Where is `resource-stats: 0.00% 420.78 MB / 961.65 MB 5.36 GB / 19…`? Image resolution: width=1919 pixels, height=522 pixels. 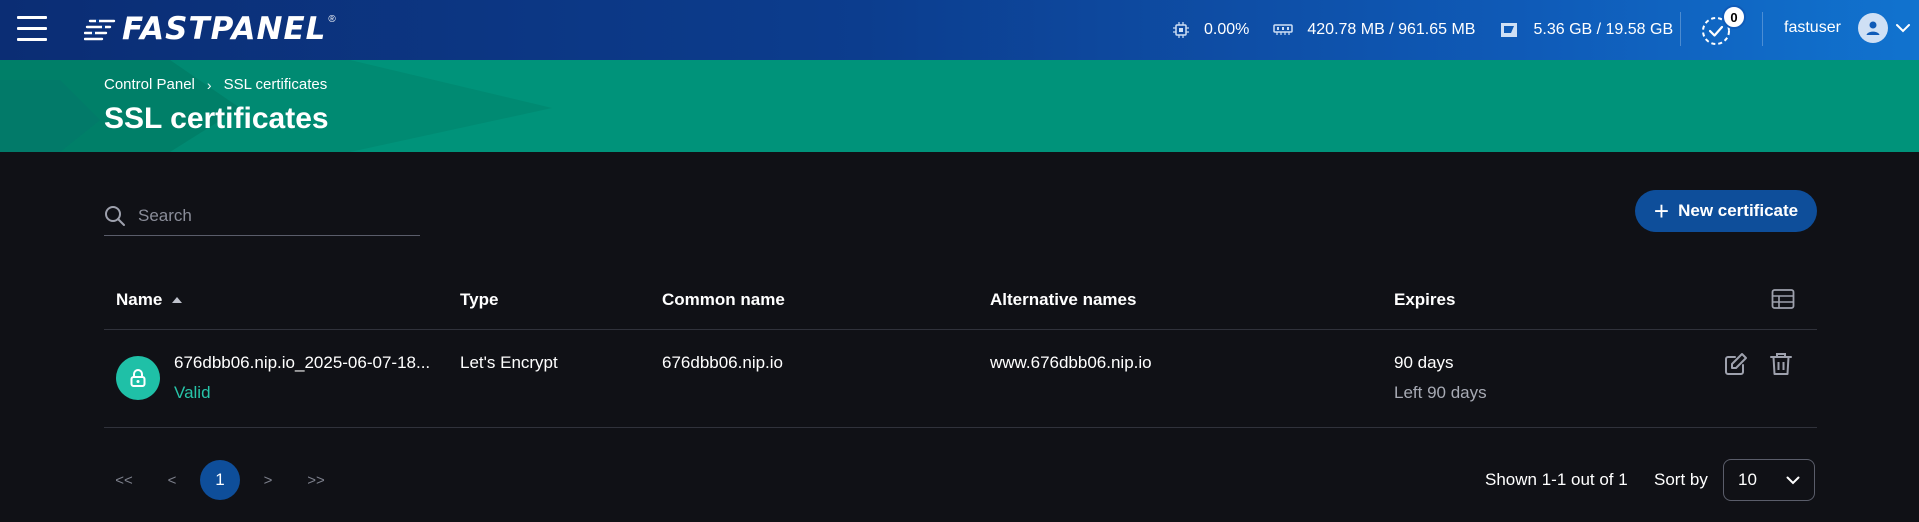 resource-stats: 0.00% 420.78 MB / 961.65 MB 5.36 GB / 19… is located at coordinates (1434, 30).